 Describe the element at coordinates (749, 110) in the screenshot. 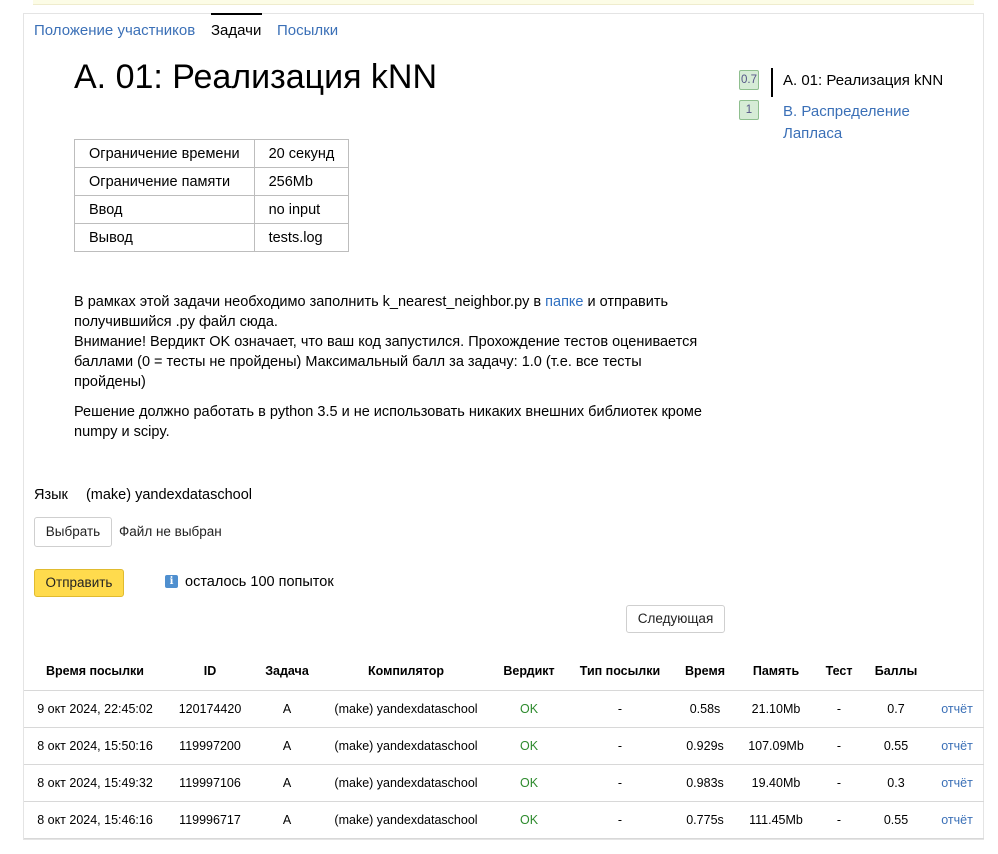

I see `score-badge: 1` at that location.